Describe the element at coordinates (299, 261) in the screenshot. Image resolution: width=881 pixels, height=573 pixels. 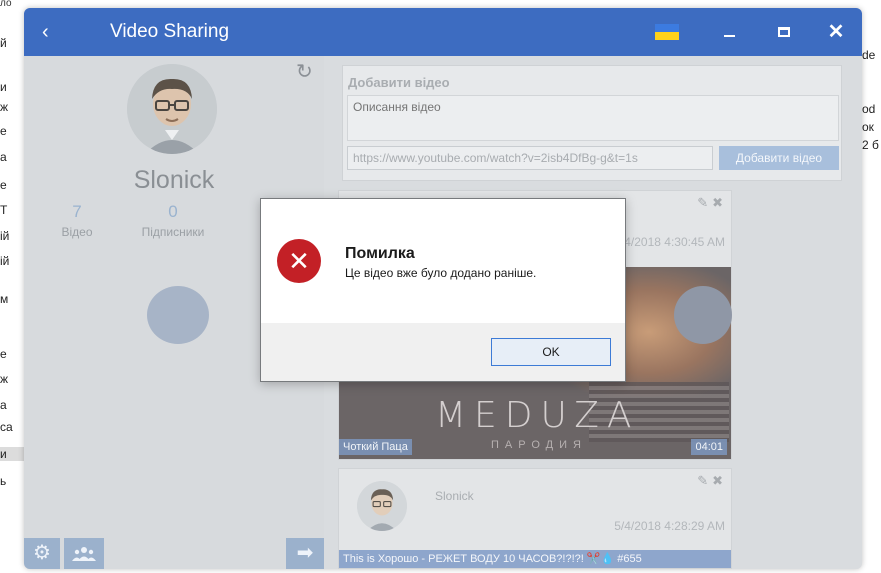
I see `error-icon: ✕` at that location.